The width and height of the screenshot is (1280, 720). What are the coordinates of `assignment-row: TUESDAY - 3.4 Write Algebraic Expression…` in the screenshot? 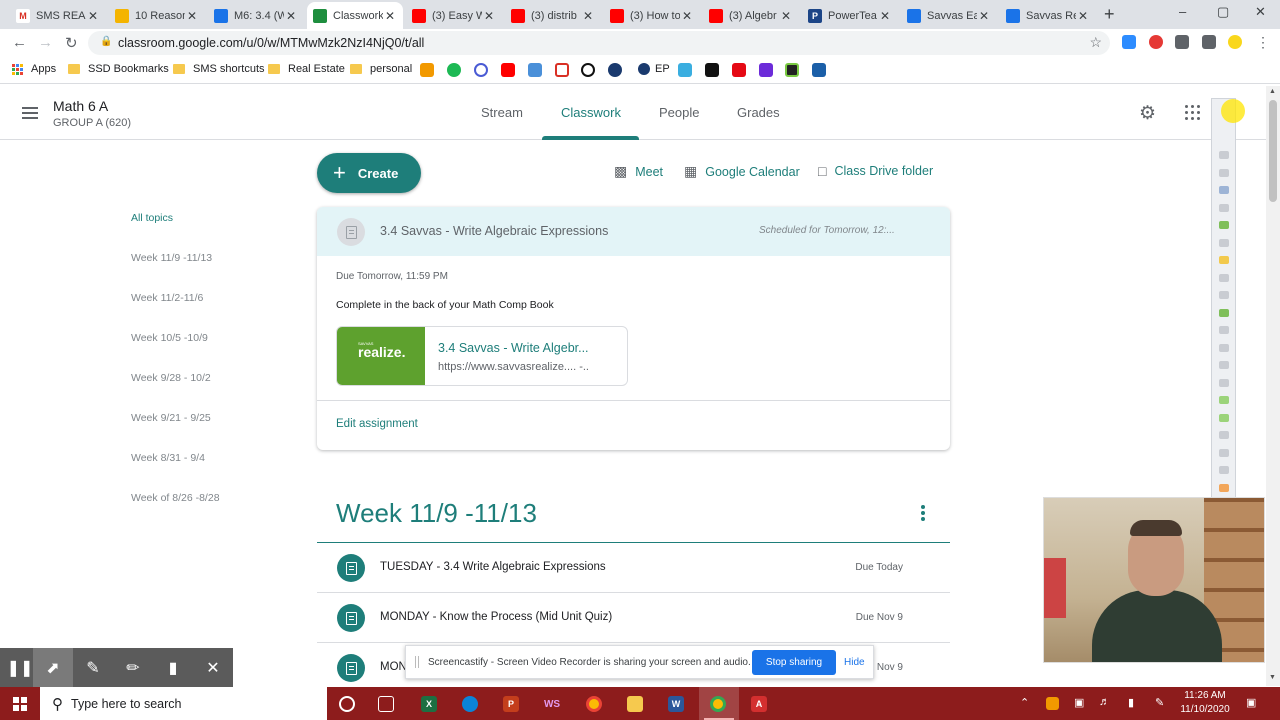 It's located at (633, 568).